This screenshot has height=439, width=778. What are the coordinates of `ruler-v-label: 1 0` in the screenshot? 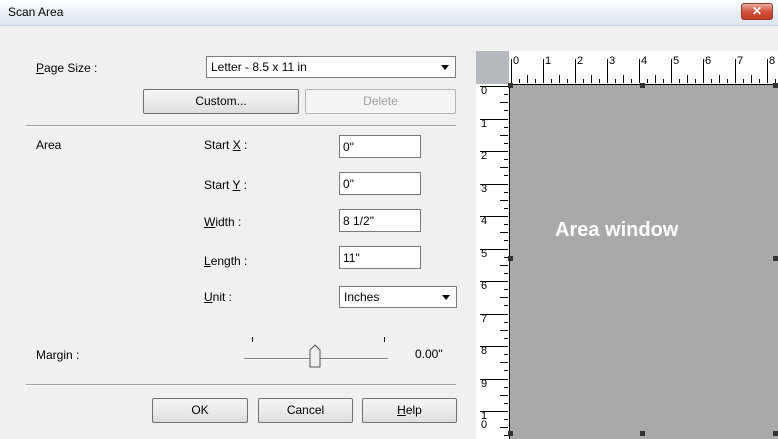 It's located at (484, 420).